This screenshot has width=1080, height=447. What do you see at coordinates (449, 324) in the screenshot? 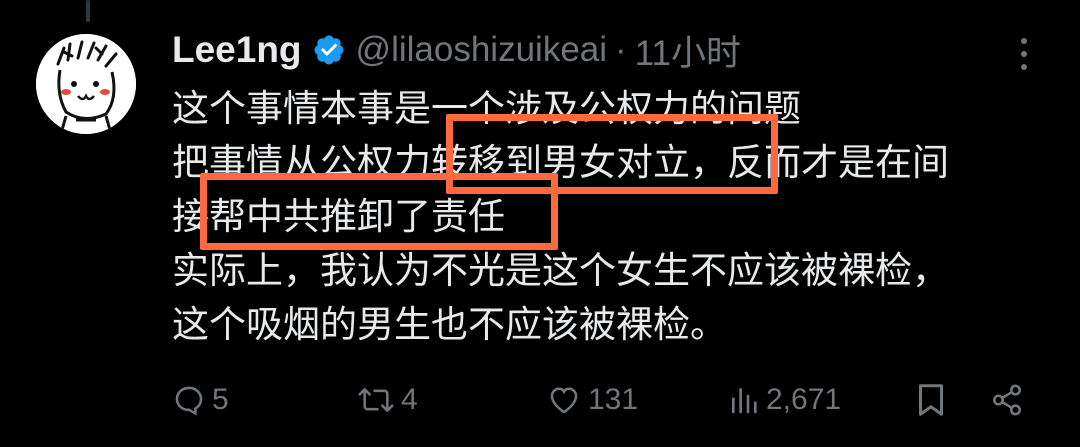
I see `tweet-line: 这个吸烟的男生也不应该被裸检。` at bounding box center [449, 324].